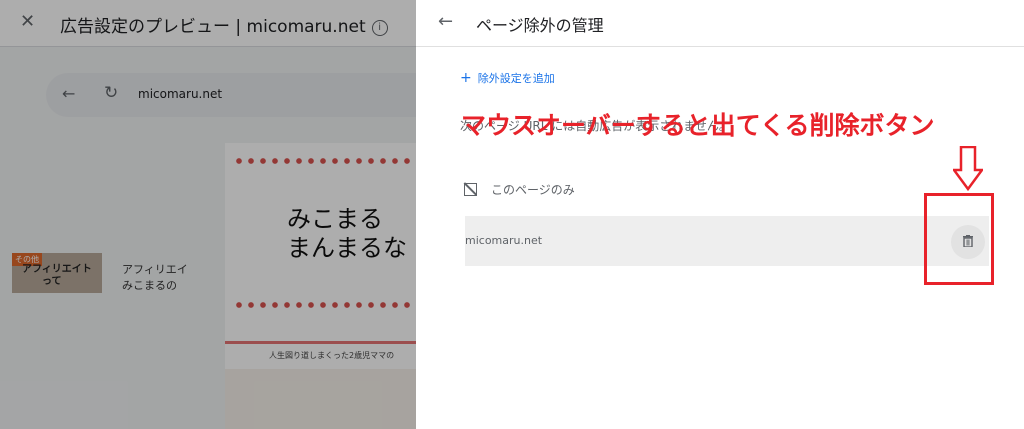  Describe the element at coordinates (470, 189) in the screenshot. I see `page-off-icon` at that location.